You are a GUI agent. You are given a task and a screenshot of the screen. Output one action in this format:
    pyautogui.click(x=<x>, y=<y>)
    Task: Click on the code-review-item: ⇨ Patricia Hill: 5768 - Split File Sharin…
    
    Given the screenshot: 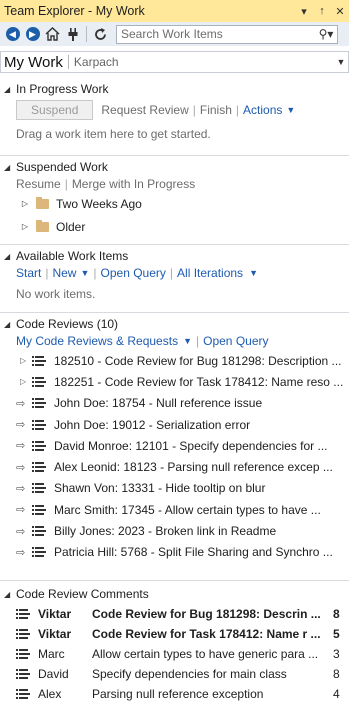 What is the action you would take?
    pyautogui.click(x=174, y=552)
    